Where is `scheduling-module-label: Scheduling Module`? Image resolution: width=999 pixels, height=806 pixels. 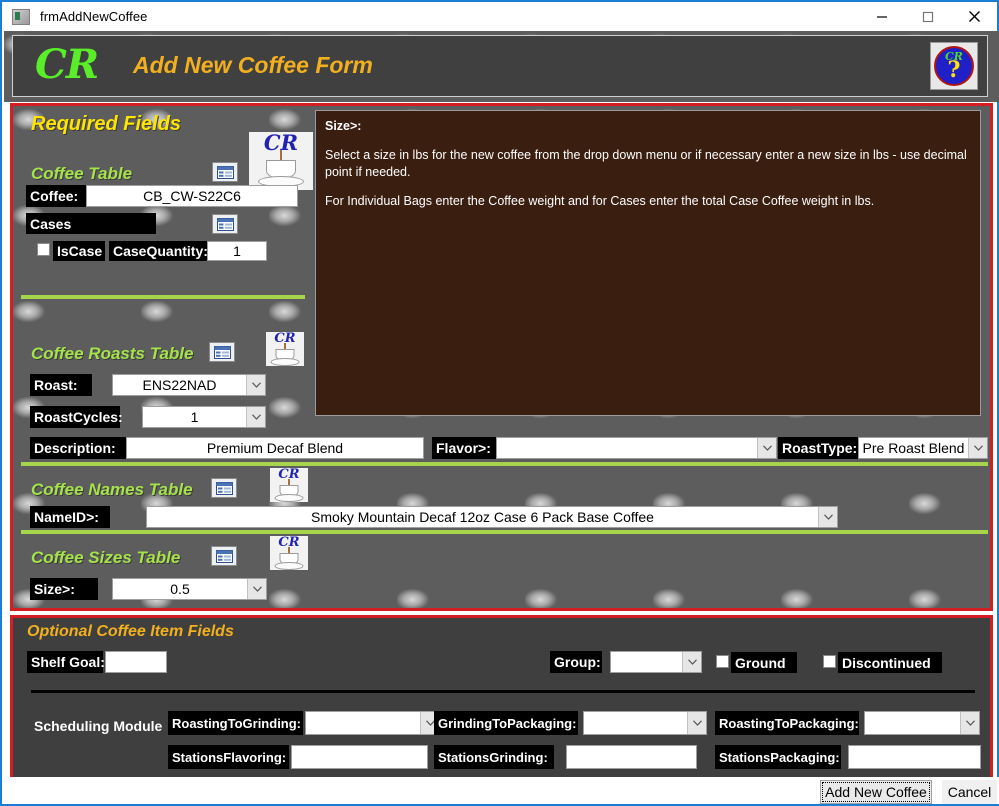 scheduling-module-label: Scheduling Module is located at coordinates (98, 726).